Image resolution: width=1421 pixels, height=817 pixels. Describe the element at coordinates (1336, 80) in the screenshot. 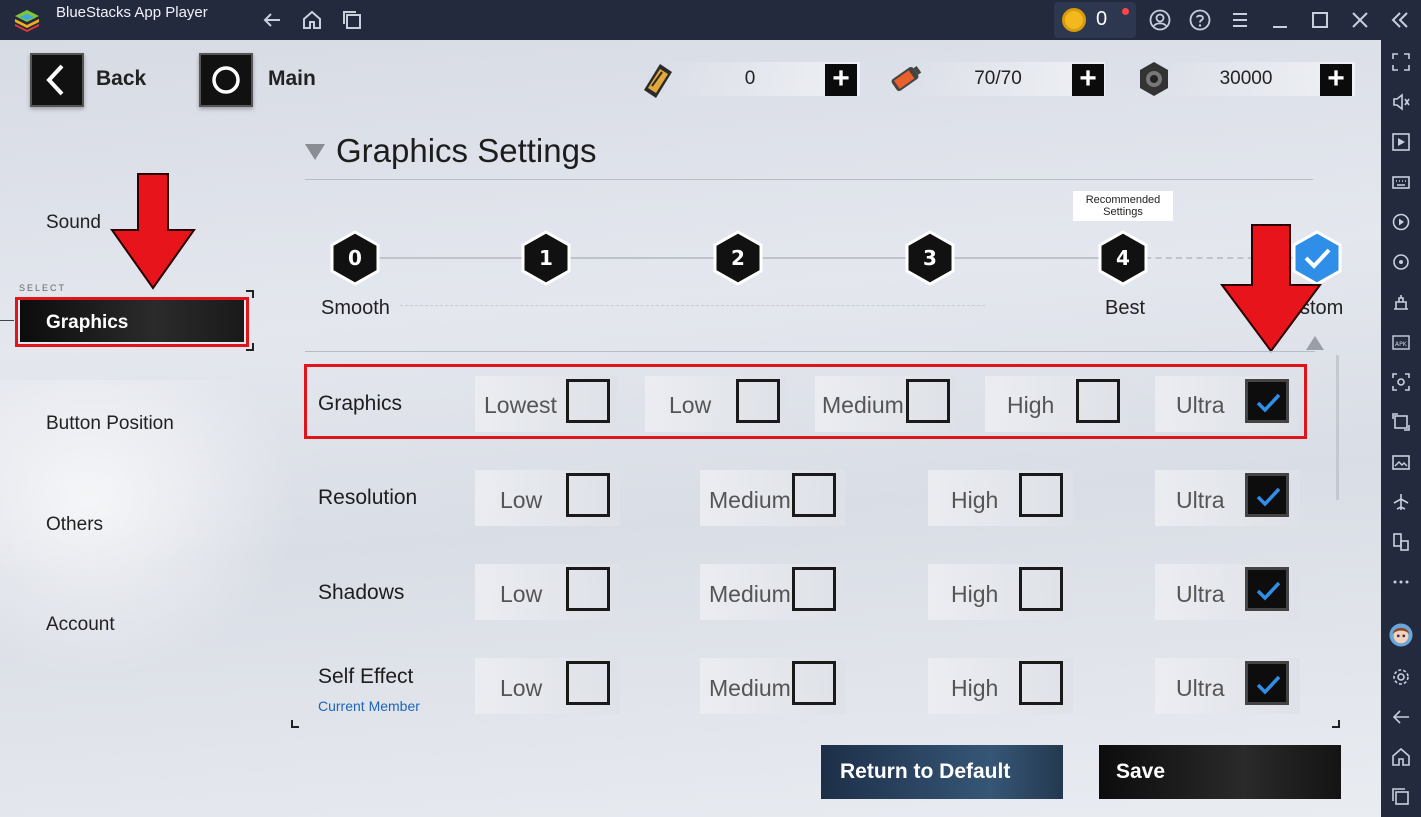

I see `add-parts-button: +` at that location.